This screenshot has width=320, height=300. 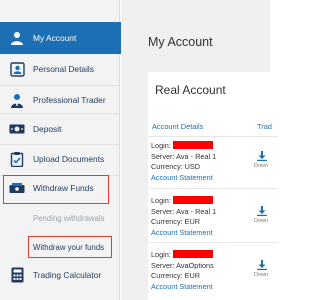 I want to click on sidebar-item-deposit: Deposit, so click(x=60, y=129).